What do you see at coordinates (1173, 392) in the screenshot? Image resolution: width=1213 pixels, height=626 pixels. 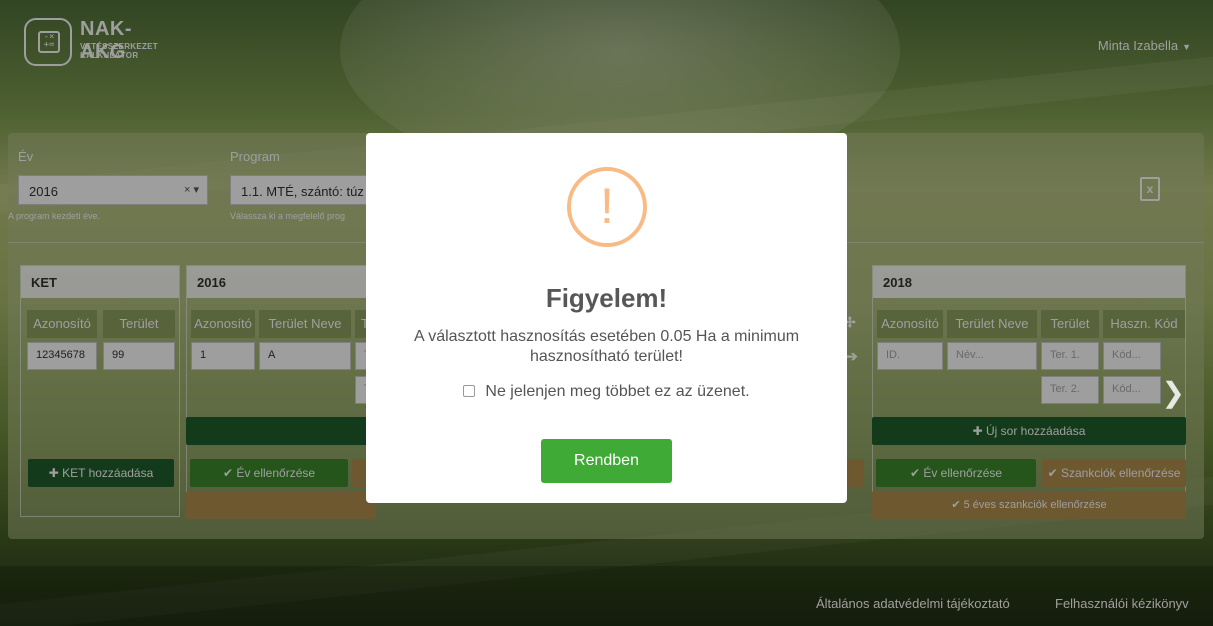 I see `chevron-right-icon: ❯` at bounding box center [1173, 392].